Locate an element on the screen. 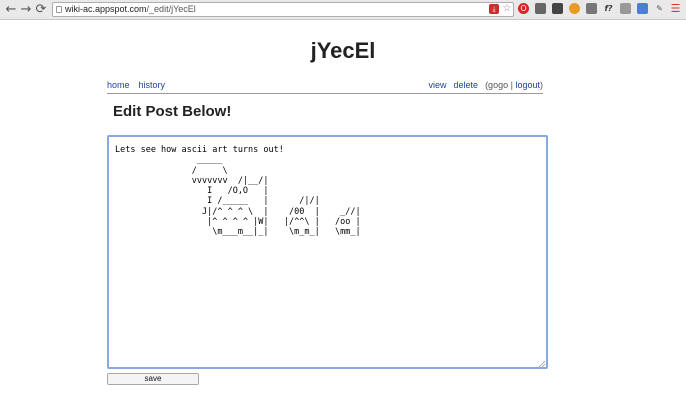  reload-icon: ⟳ is located at coordinates (41, 9).